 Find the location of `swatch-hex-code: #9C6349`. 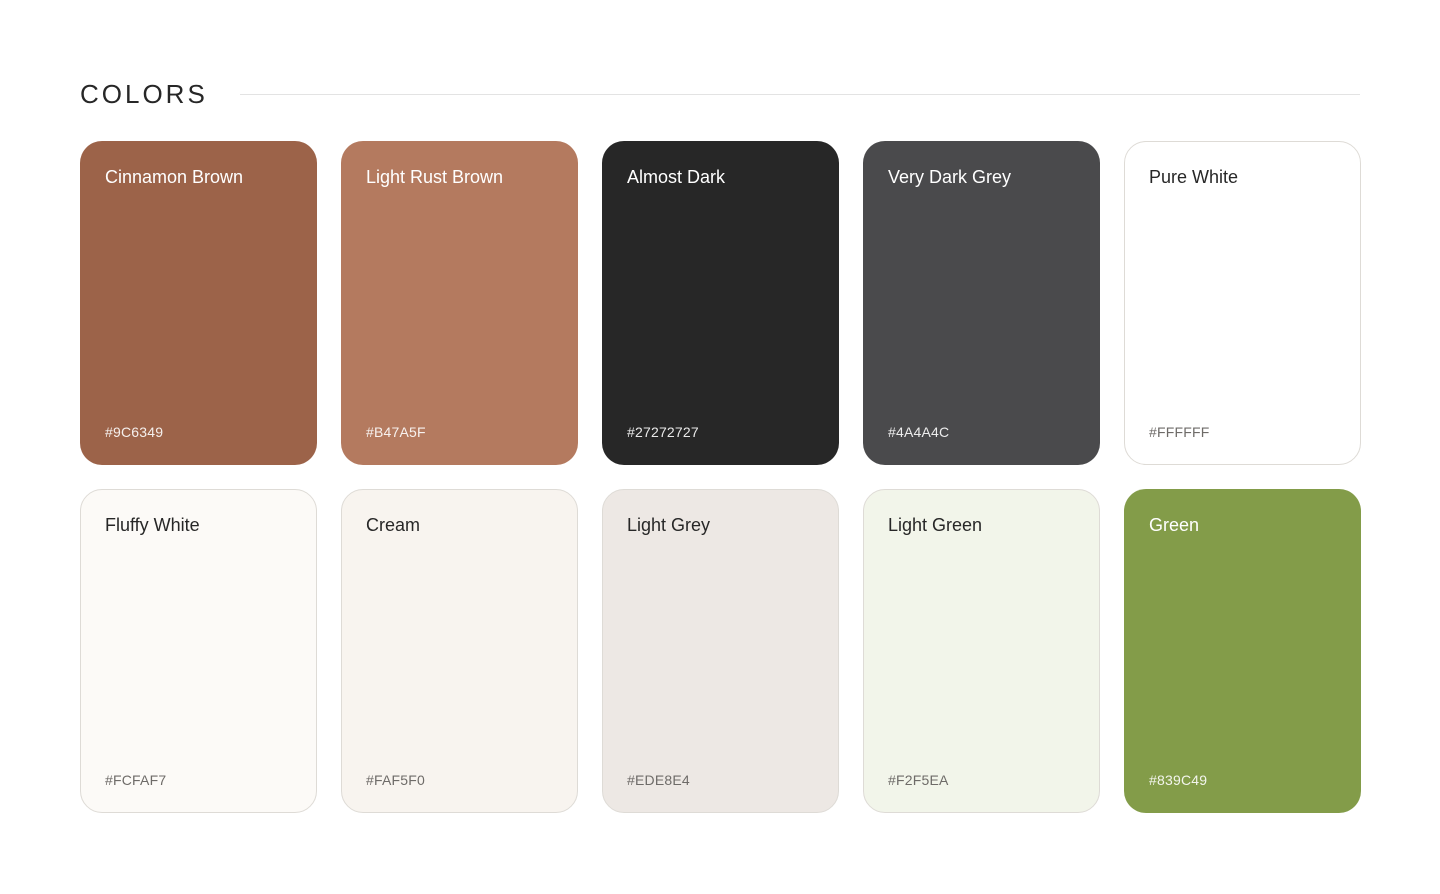

swatch-hex-code: #9C6349 is located at coordinates (134, 432).